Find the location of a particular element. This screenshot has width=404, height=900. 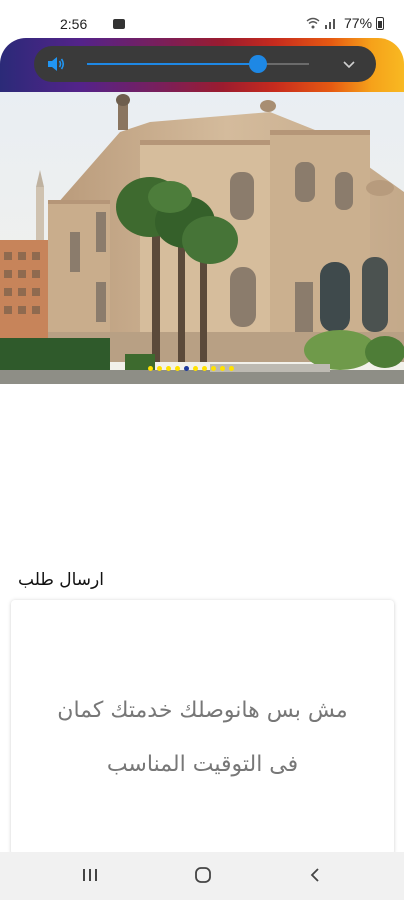

status-time: 2:56 is located at coordinates (74, 24).